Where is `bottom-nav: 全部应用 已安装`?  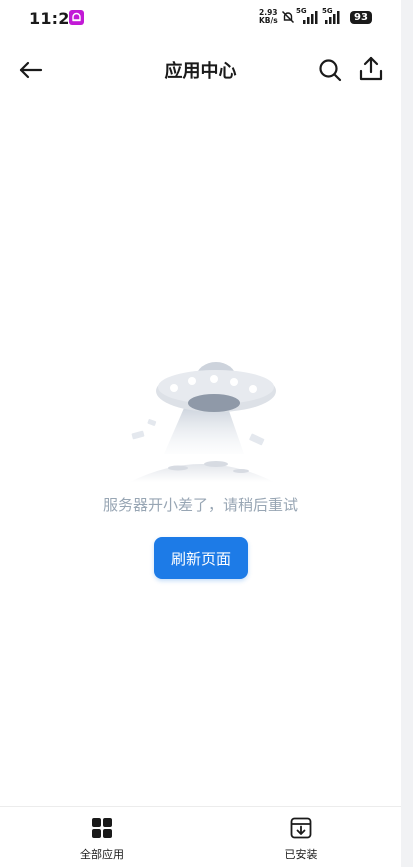 bottom-nav: 全部应用 已安装 is located at coordinates (200, 837).